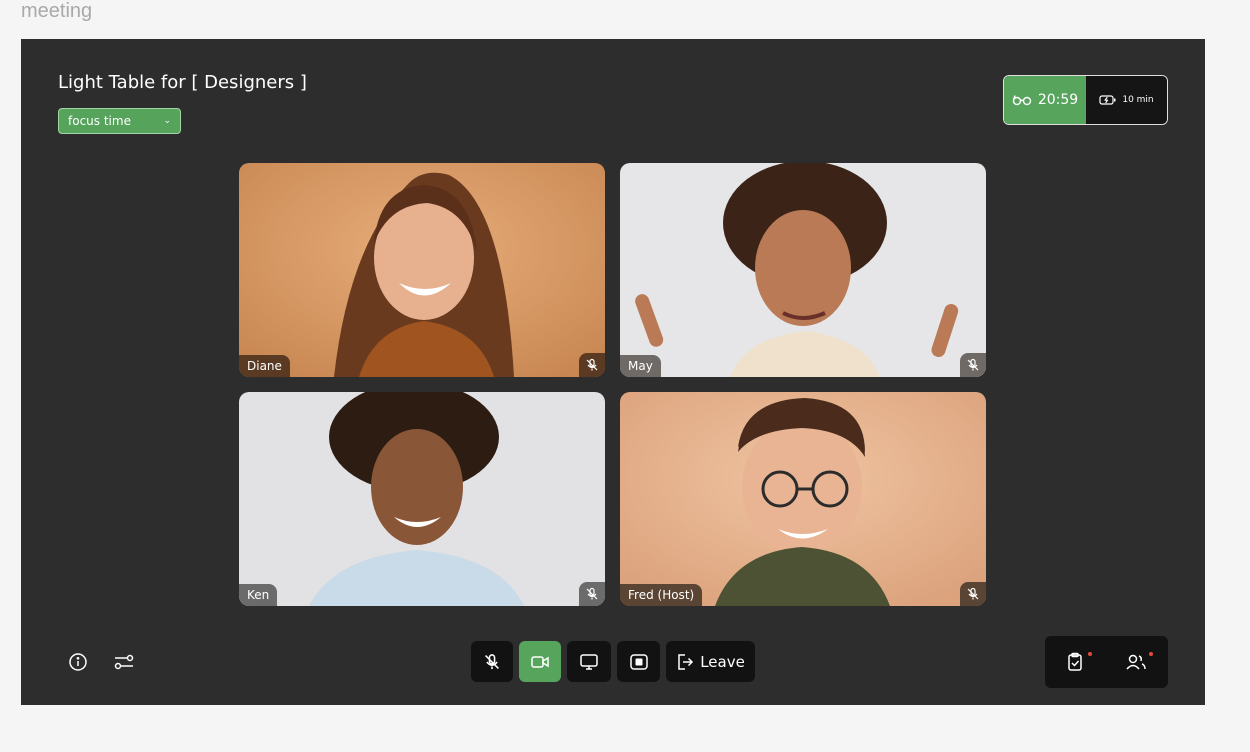 The height and width of the screenshot is (752, 1250). I want to click on mic-off-icon, so click(492, 661).